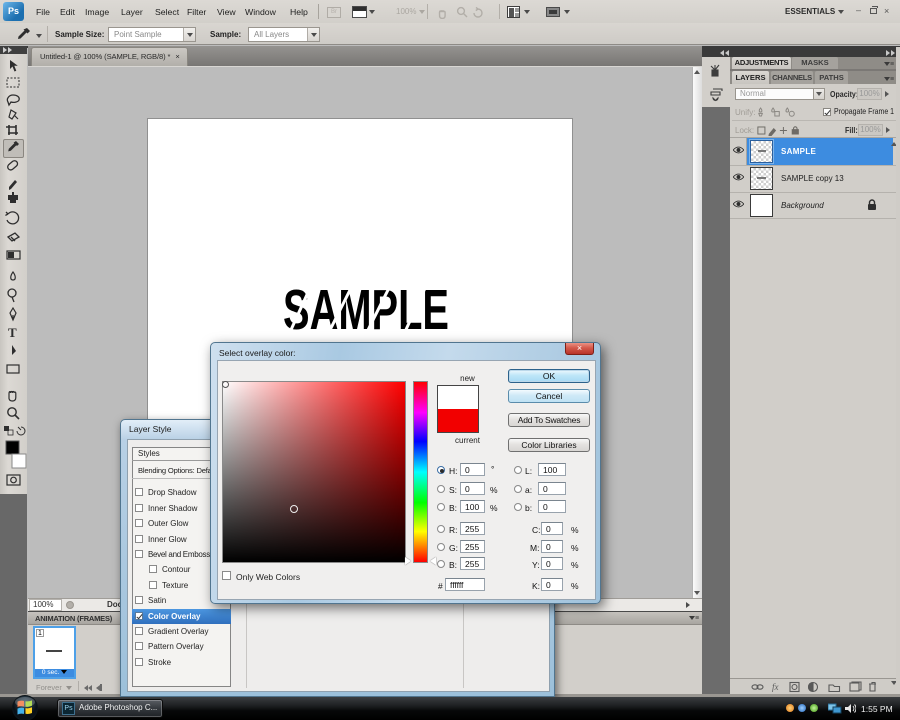 Image resolution: width=900 pixels, height=720 pixels. I want to click on svg-text: fx, so click(775, 687).